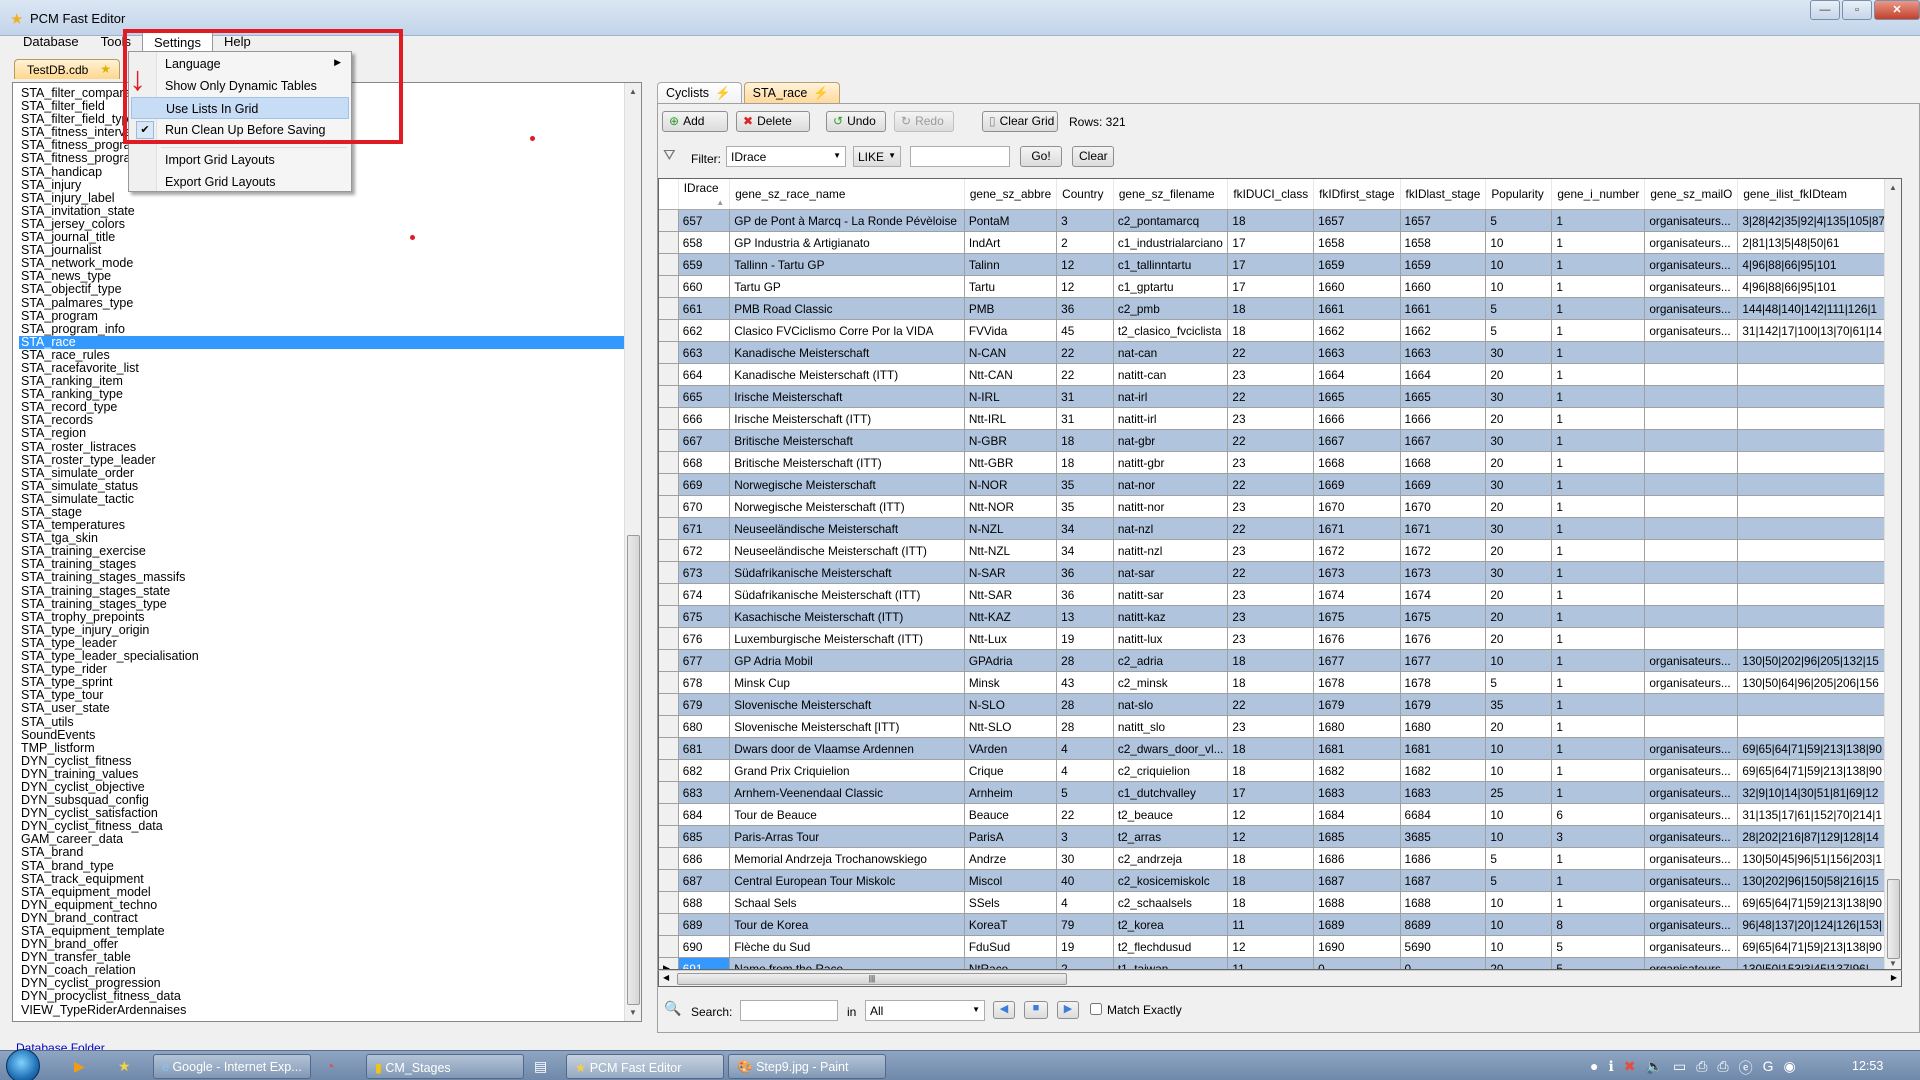 This screenshot has width=1920, height=1080. I want to click on table-cell: 10, so click(1519, 660).